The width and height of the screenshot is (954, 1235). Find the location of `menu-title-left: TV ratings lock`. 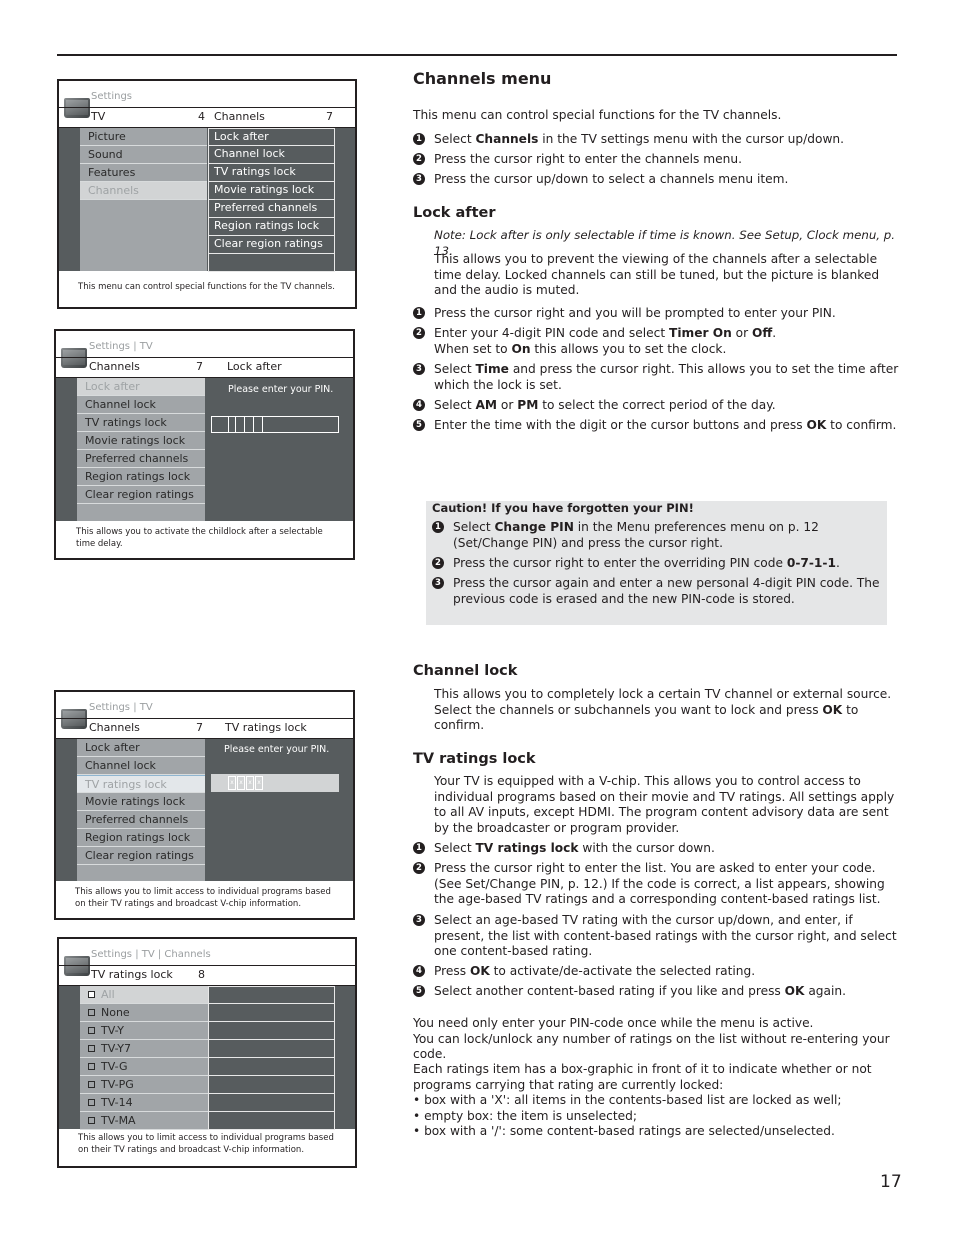

menu-title-left: TV ratings lock is located at coordinates (132, 974).